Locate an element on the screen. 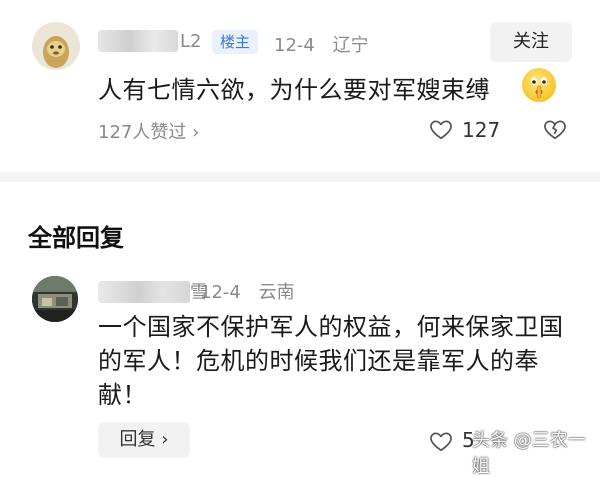 This screenshot has width=600, height=478. username: L2 is located at coordinates (149, 41).